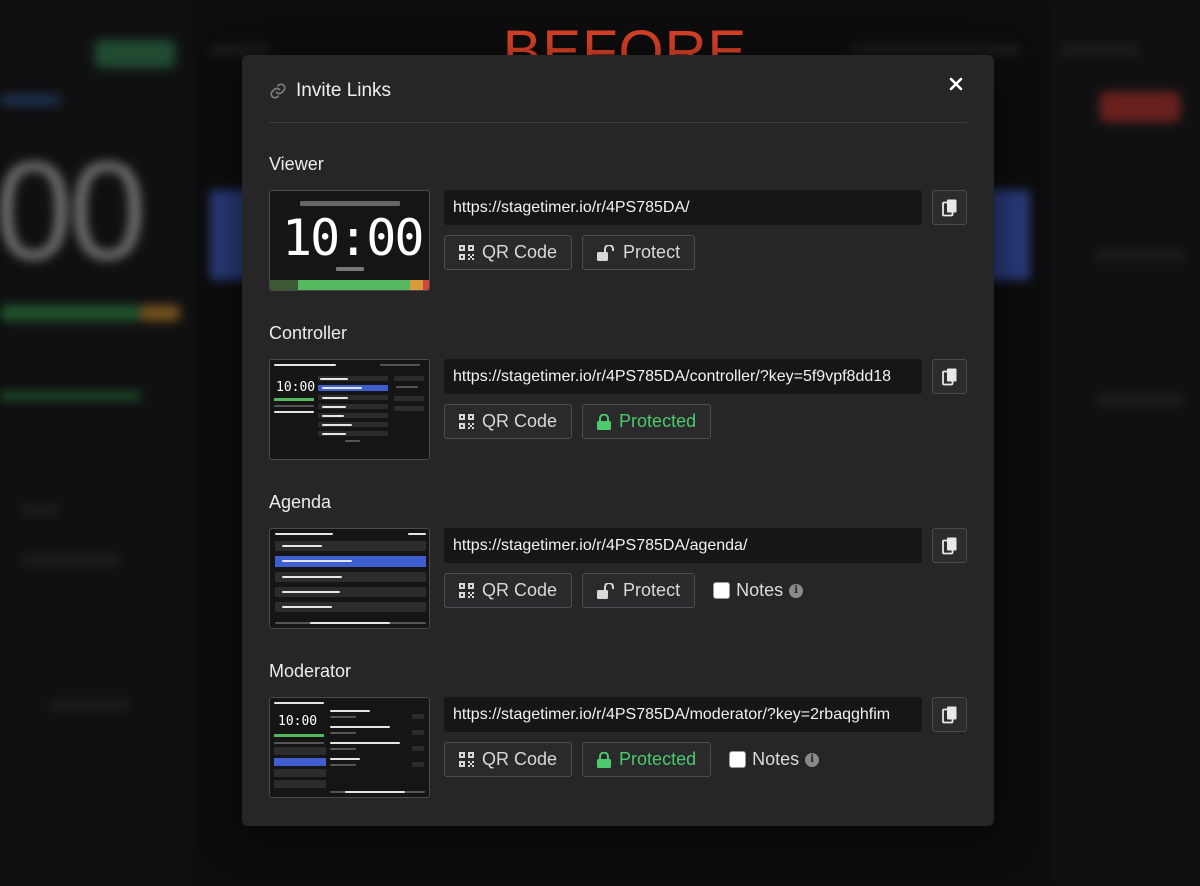 This screenshot has width=1200, height=886. I want to click on viewer-copy-button, so click(949, 207).